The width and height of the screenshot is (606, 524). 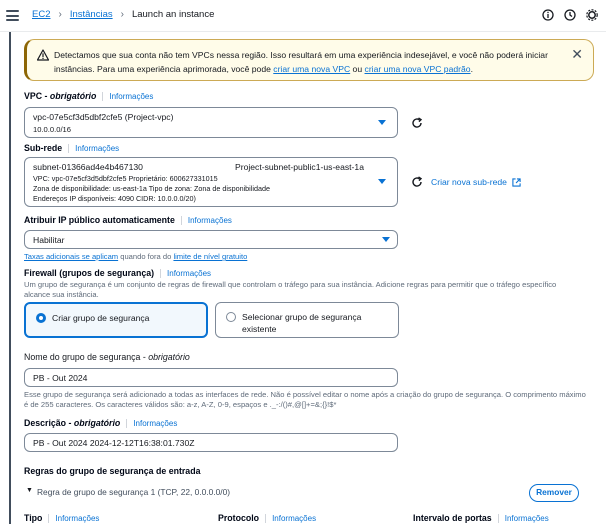 I want to click on subnet-id: subnet-01366ad4e4b467130, so click(x=88, y=167).